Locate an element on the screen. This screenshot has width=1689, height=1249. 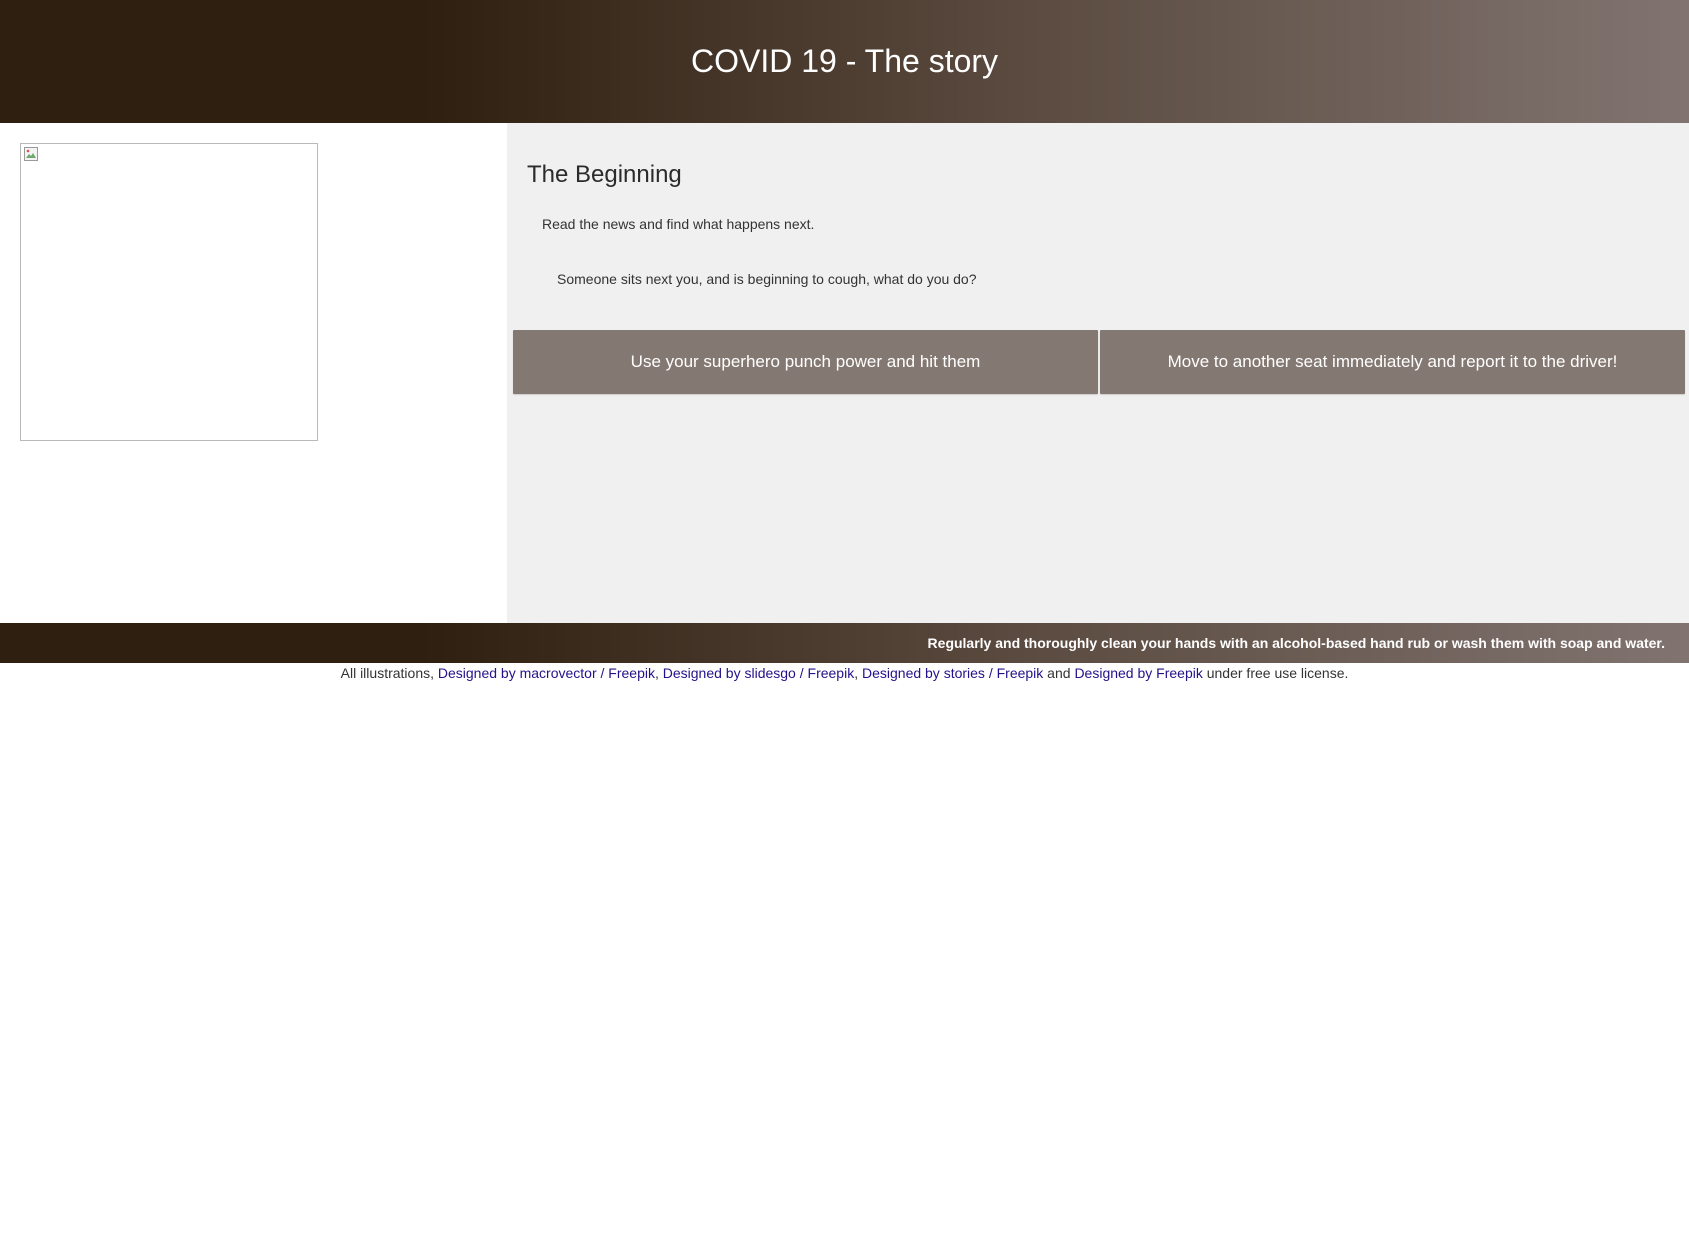
credits-prefix: All illustrations, is located at coordinates (389, 673).